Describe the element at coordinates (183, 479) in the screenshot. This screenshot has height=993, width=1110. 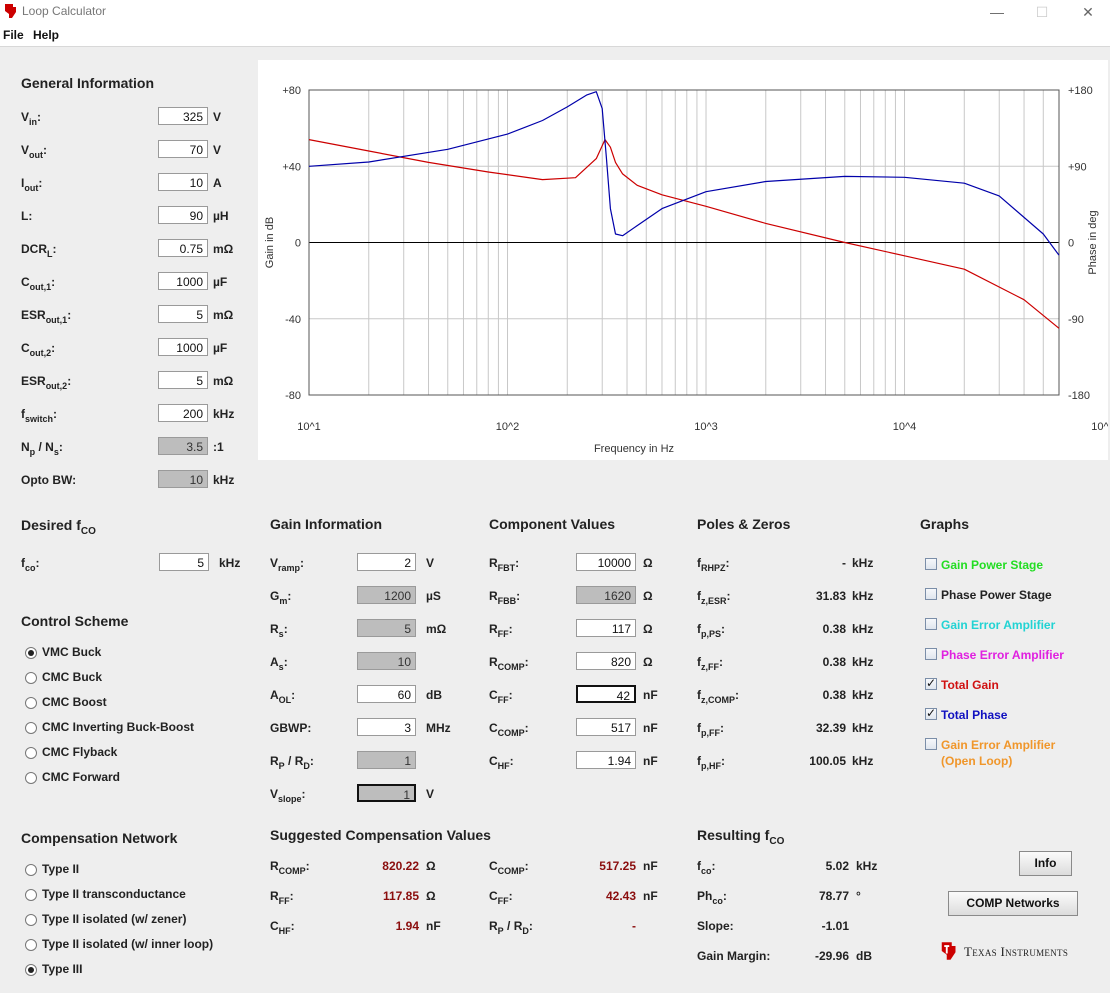
I see `general-input-11: 10` at that location.